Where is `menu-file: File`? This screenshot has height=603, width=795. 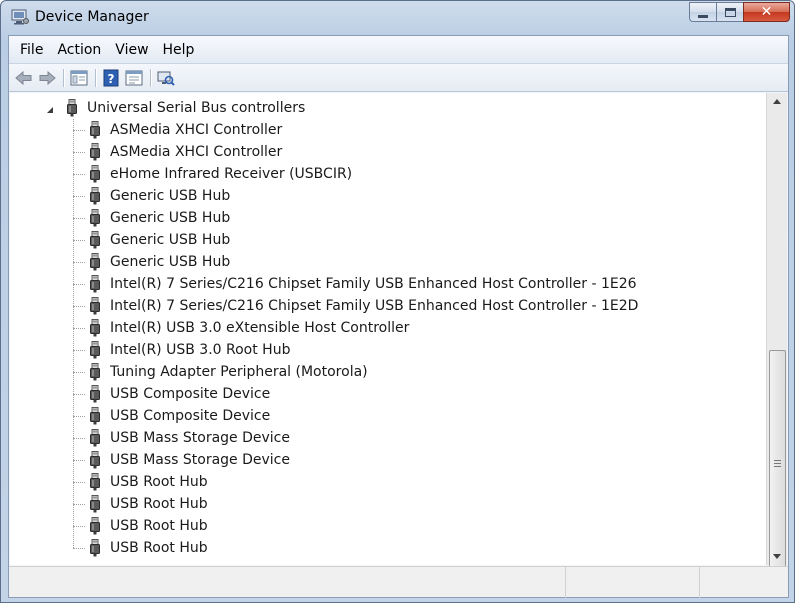
menu-file: File is located at coordinates (31, 50).